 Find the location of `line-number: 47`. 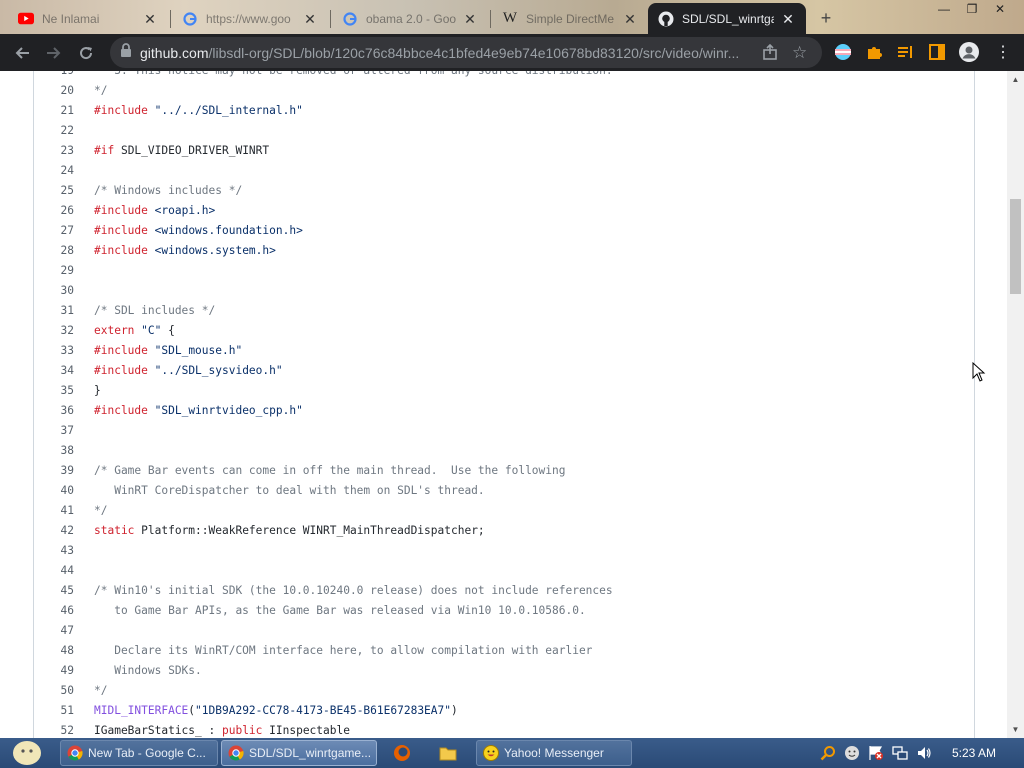

line-number: 47 is located at coordinates (54, 631).